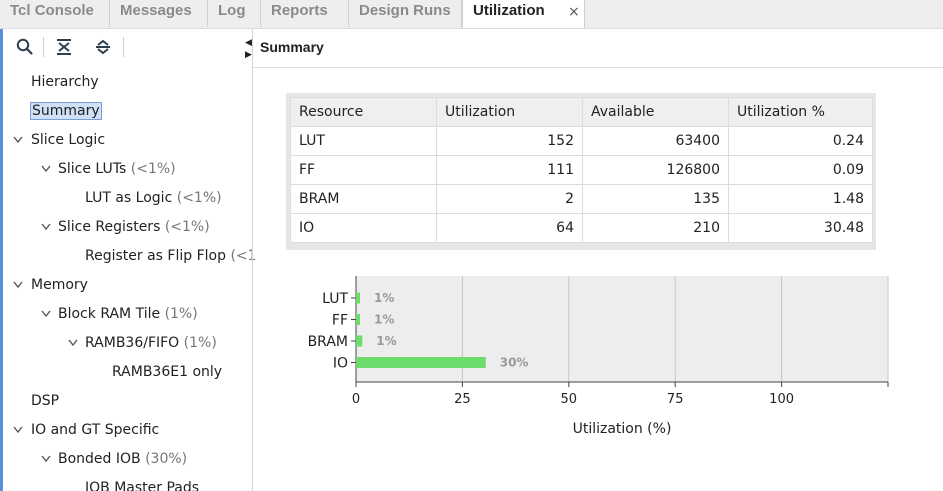  What do you see at coordinates (800, 170) in the screenshot?
I see `cell-utilization-percent: 0.09` at bounding box center [800, 170].